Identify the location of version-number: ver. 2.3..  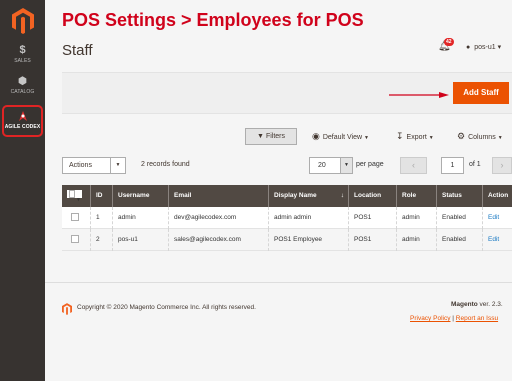
(490, 304).